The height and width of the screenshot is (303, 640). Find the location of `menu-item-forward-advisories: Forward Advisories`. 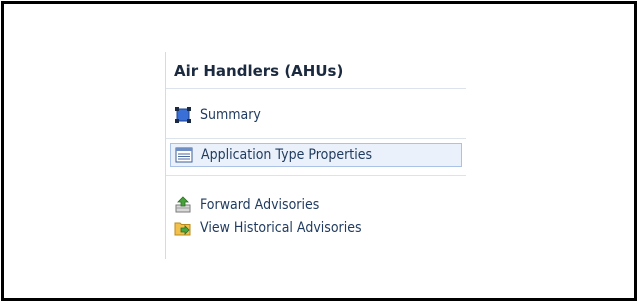

menu-item-forward-advisories: Forward Advisories is located at coordinates (316, 205).